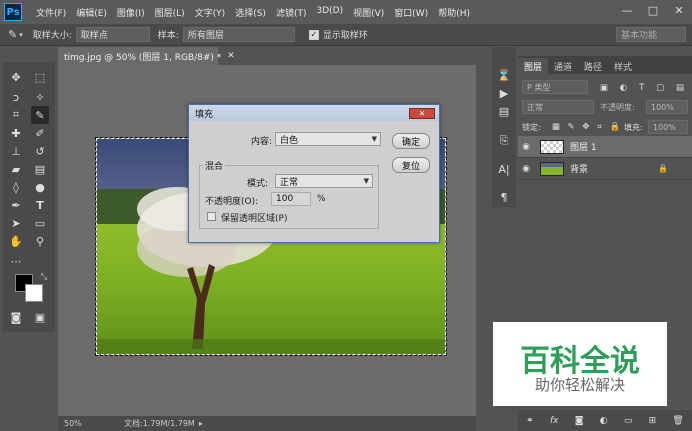 The height and width of the screenshot is (431, 692). I want to click on menu-file: 文件(F), so click(51, 12).